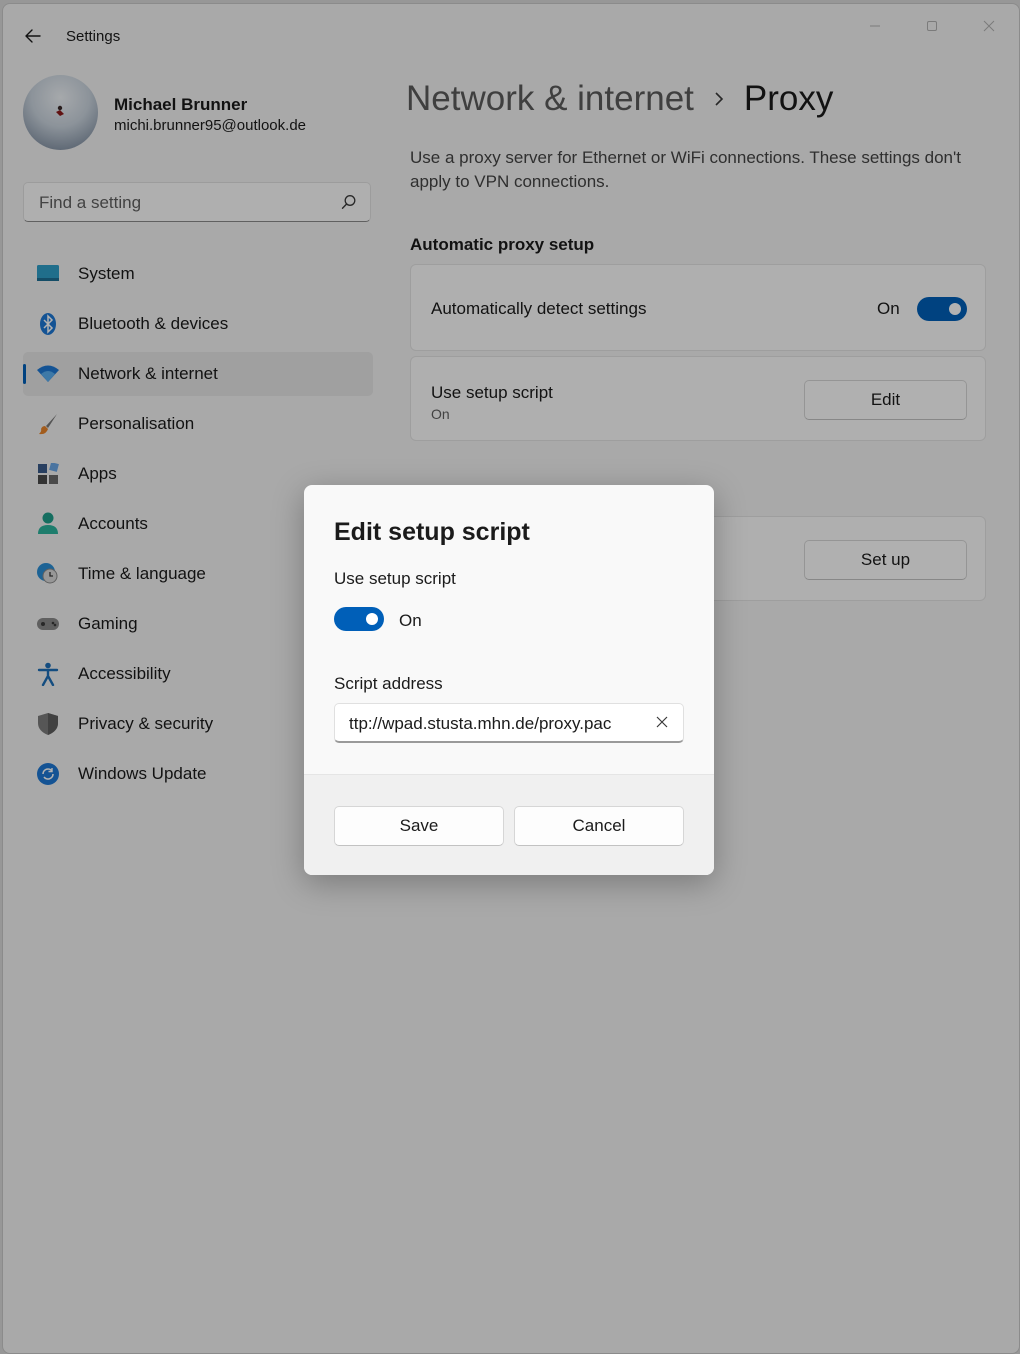  Describe the element at coordinates (372, 619) in the screenshot. I see `toggle-knob` at that location.